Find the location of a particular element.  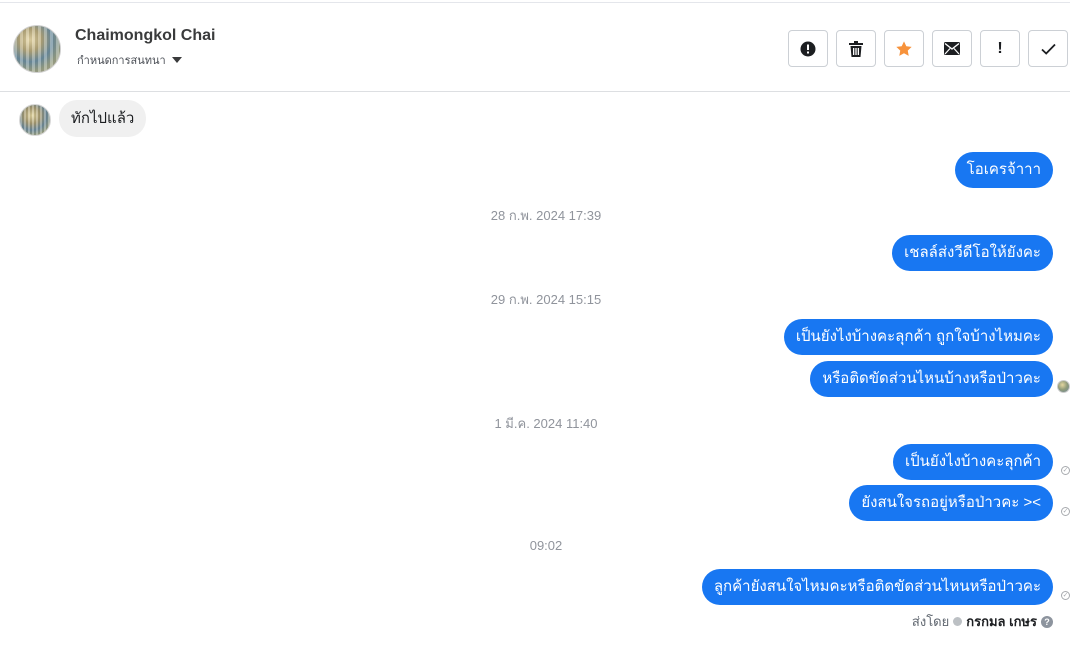

sent-by-info: ส่งโดย กรกมล เกษร ? is located at coordinates (982, 621).